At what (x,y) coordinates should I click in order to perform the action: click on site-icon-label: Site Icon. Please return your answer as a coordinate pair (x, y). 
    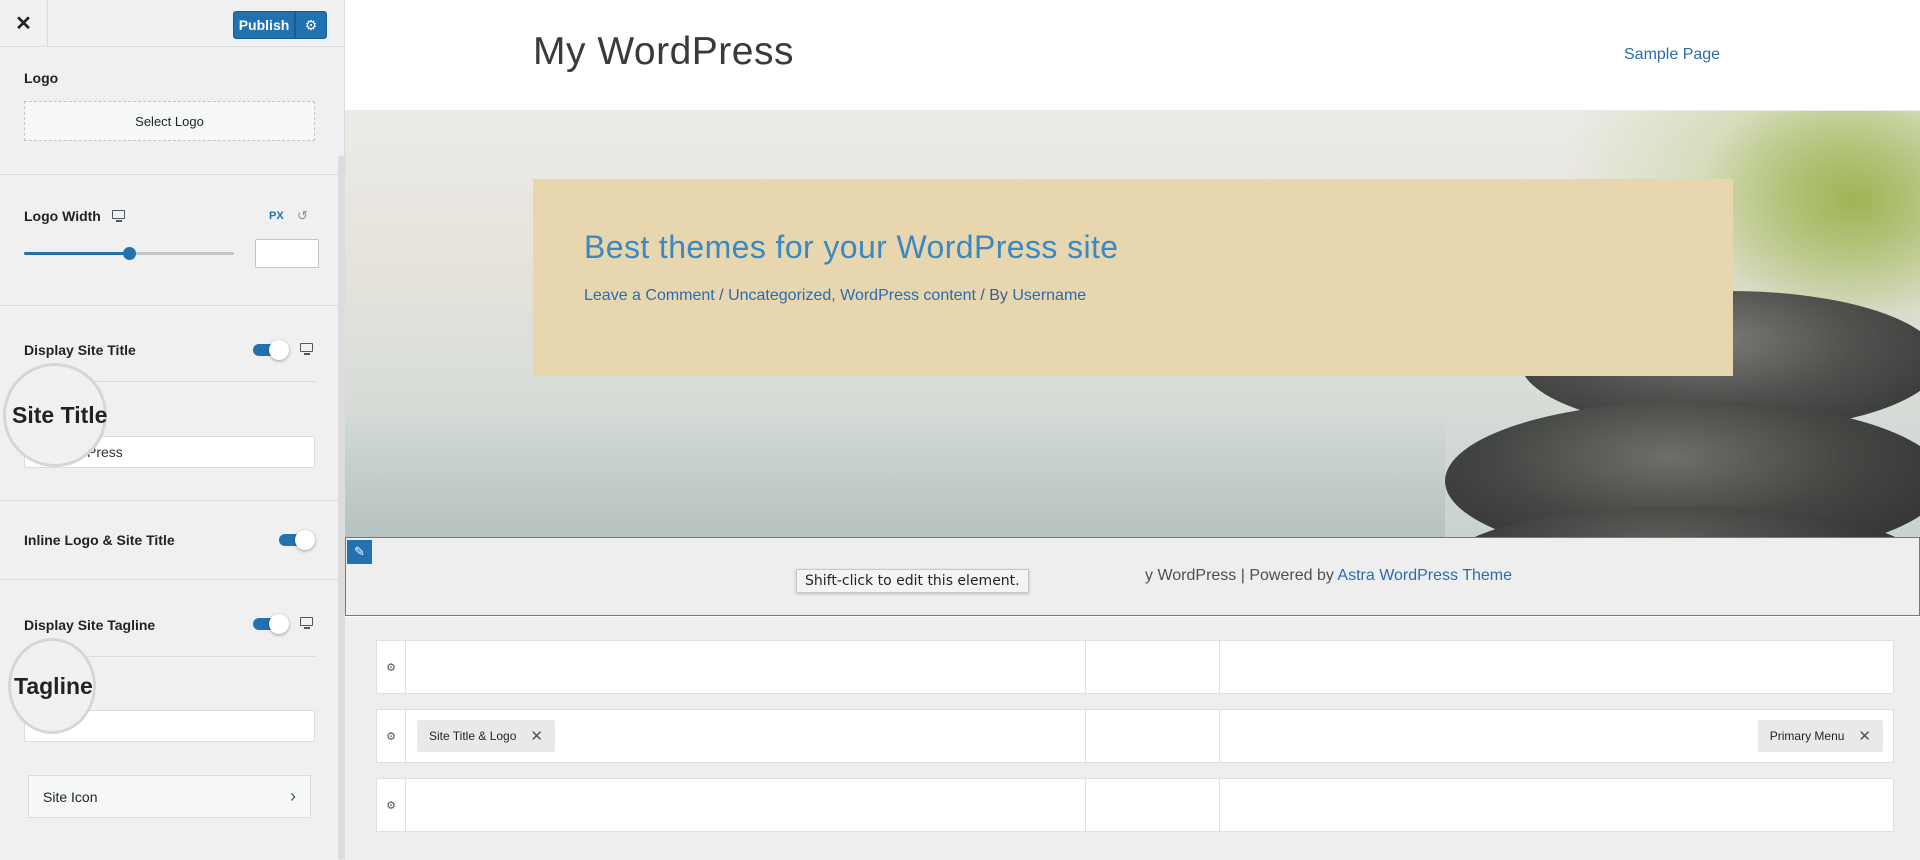
    Looking at the image, I should click on (70, 796).